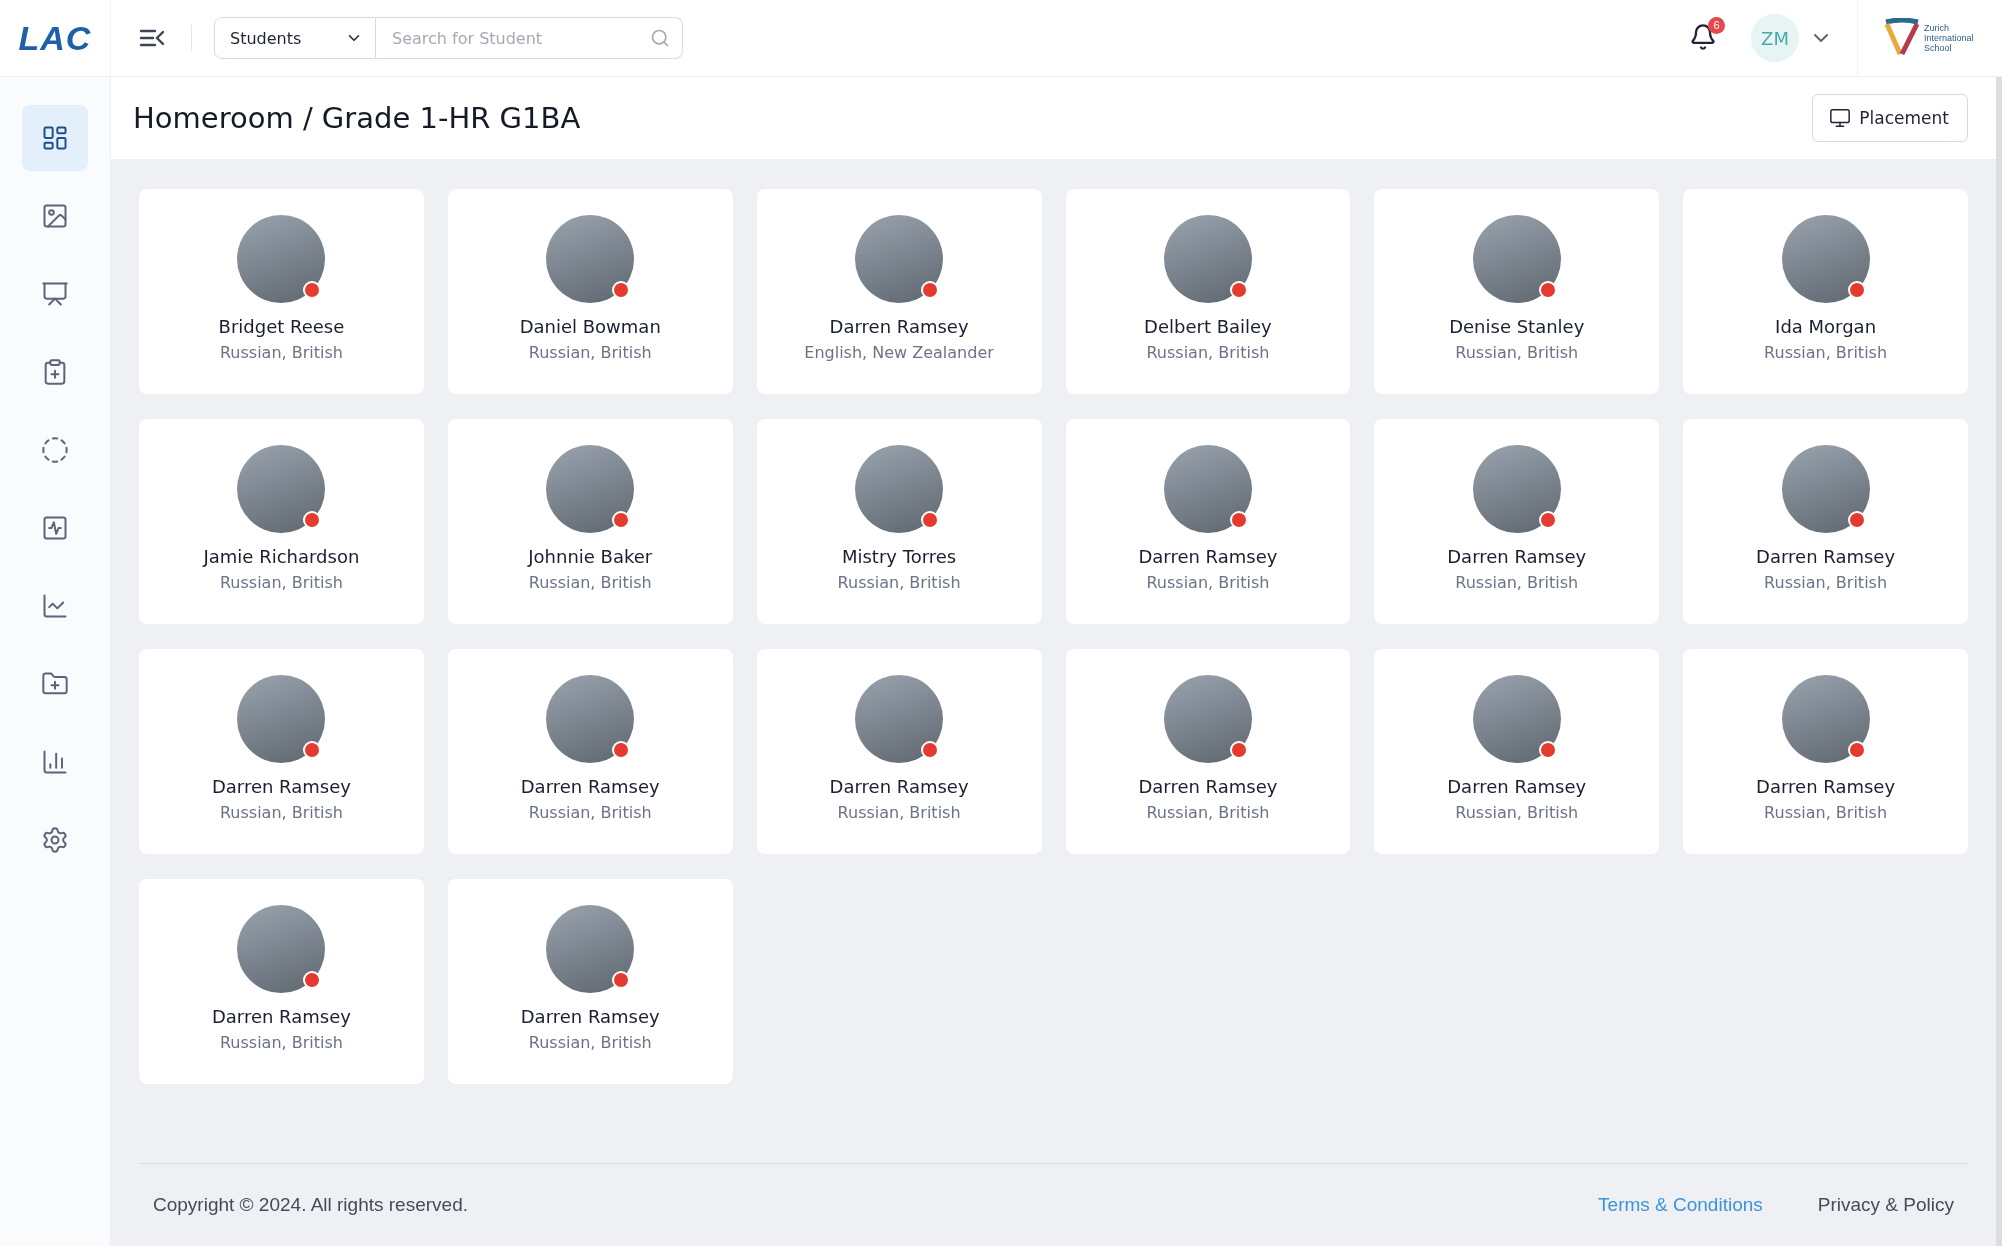  I want to click on student-card: Delbert Bailey Russian, British, so click(1208, 291).